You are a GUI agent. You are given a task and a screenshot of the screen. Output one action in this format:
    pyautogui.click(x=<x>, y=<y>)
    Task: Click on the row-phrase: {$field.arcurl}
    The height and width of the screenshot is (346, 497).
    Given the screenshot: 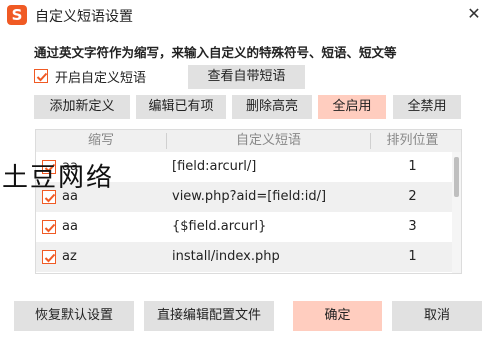 What is the action you would take?
    pyautogui.click(x=219, y=226)
    